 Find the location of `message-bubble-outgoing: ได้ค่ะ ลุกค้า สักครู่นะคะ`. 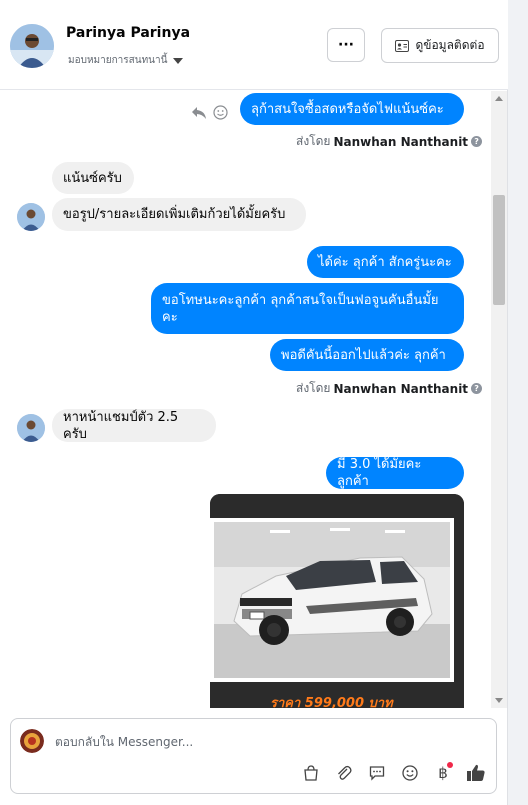

message-bubble-outgoing: ได้ค่ะ ลุกค้า สักครู่นะคะ is located at coordinates (385, 262).